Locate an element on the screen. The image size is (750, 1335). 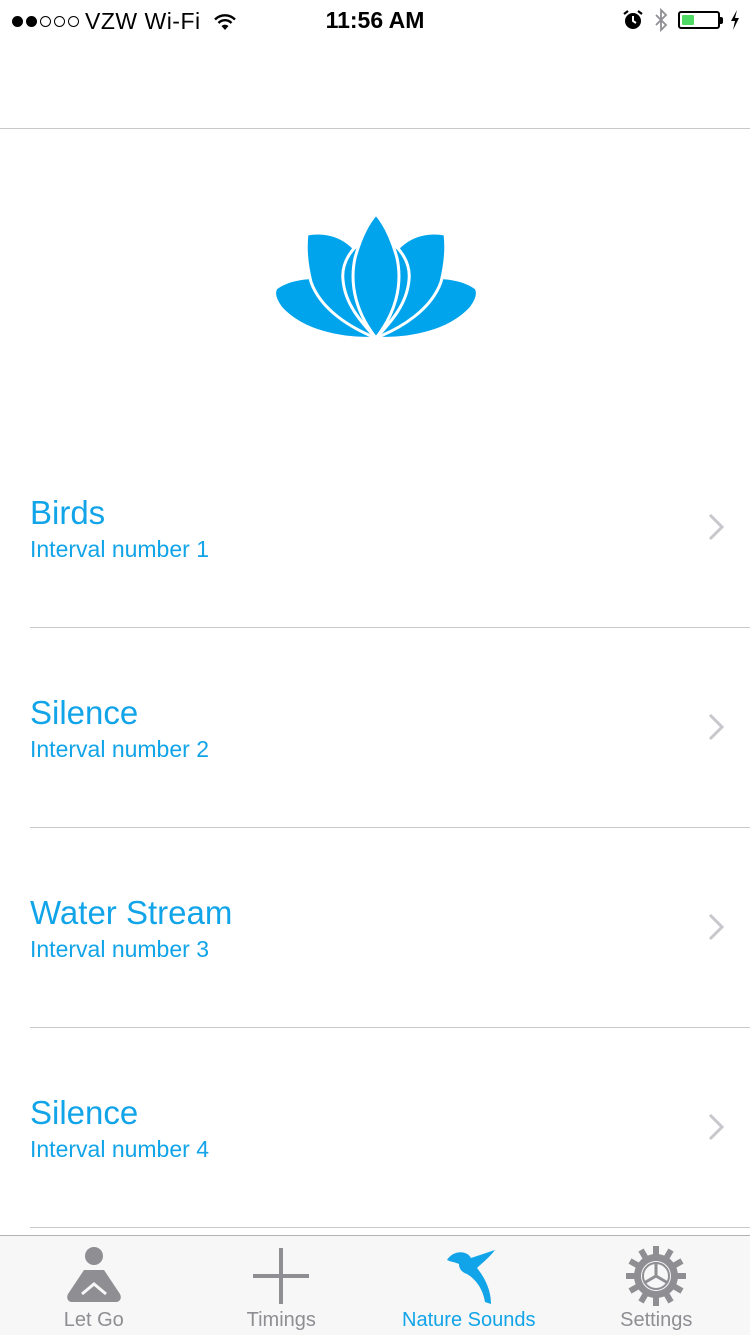
navigation-bar is located at coordinates (375, 84).